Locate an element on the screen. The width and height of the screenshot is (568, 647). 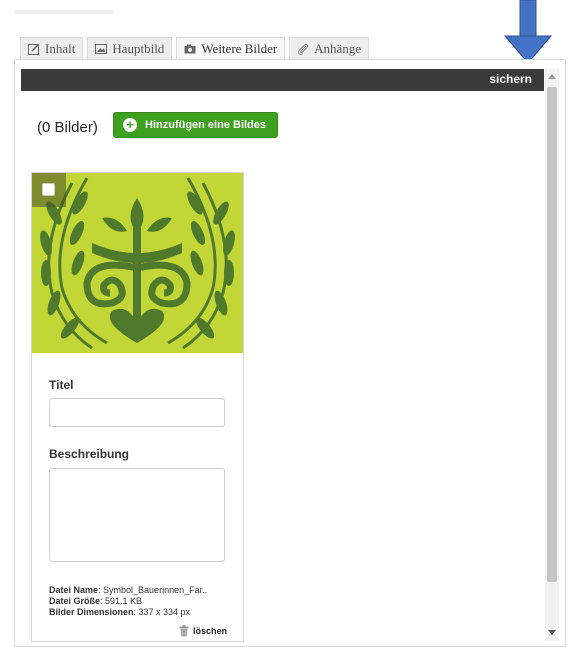
tab-label: Inhalt is located at coordinates (60, 48).